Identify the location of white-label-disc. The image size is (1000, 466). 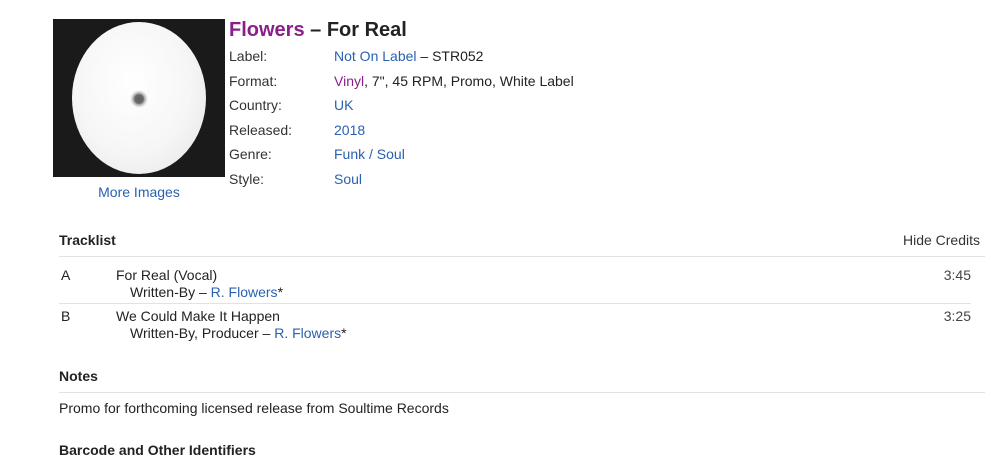
(139, 98).